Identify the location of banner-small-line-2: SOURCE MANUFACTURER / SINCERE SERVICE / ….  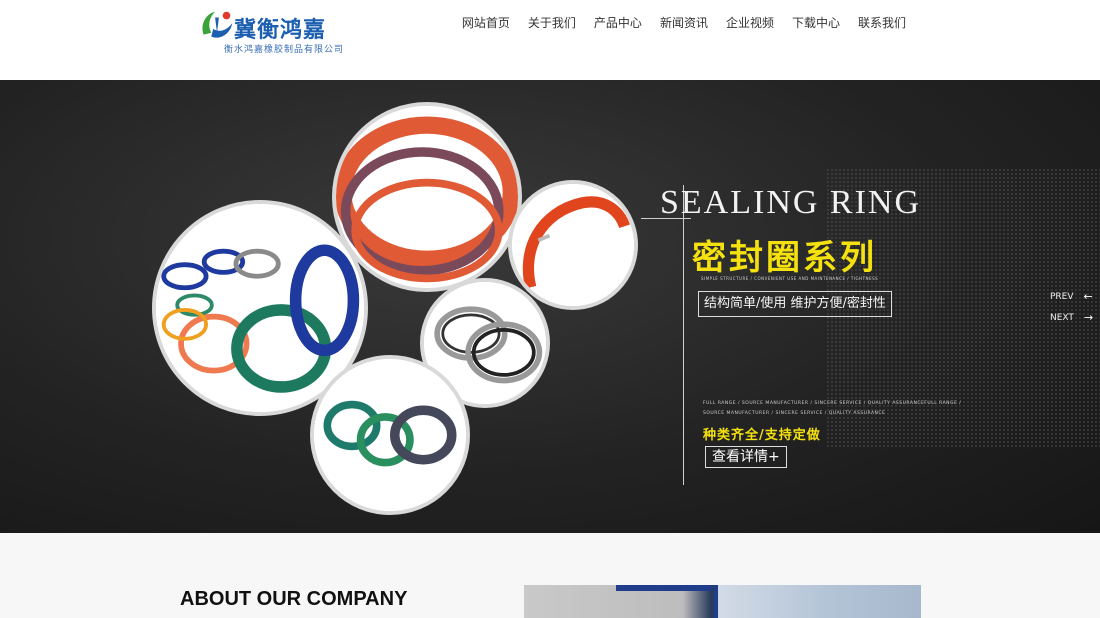
(794, 413).